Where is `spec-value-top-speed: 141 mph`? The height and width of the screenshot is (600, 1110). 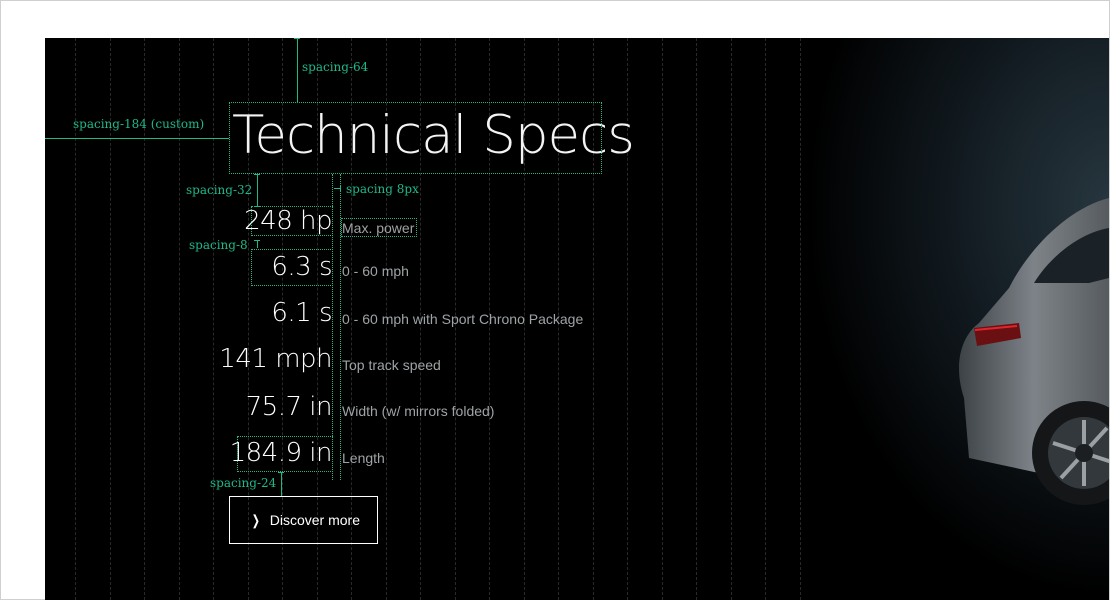 spec-value-top-speed: 141 mph is located at coordinates (275, 359).